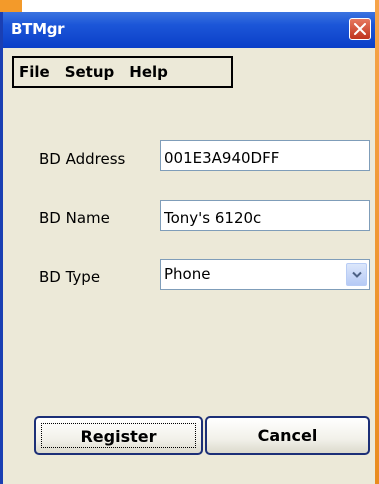 The image size is (379, 484). Describe the element at coordinates (90, 72) in the screenshot. I see `menu-setup: Setup` at that location.